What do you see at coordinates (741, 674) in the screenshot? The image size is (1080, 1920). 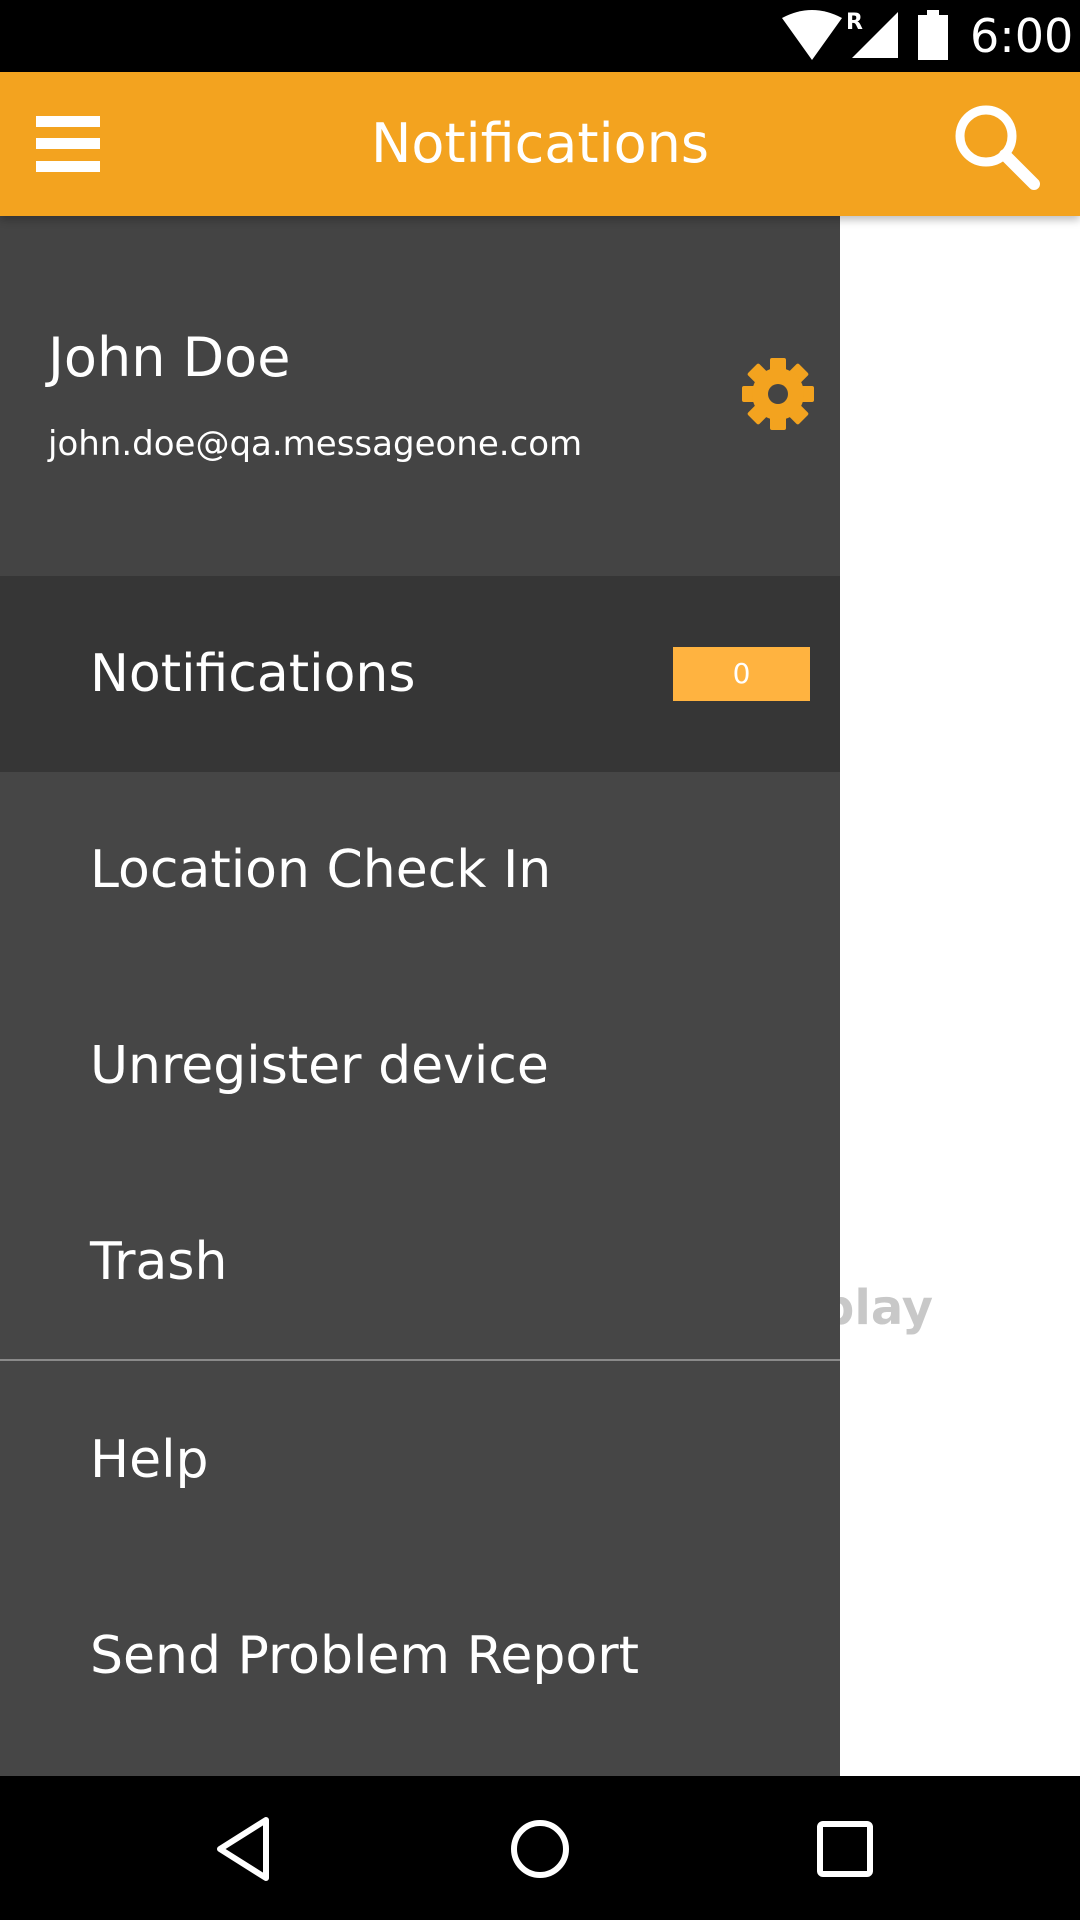 I see `notification-count-badge: 0` at bounding box center [741, 674].